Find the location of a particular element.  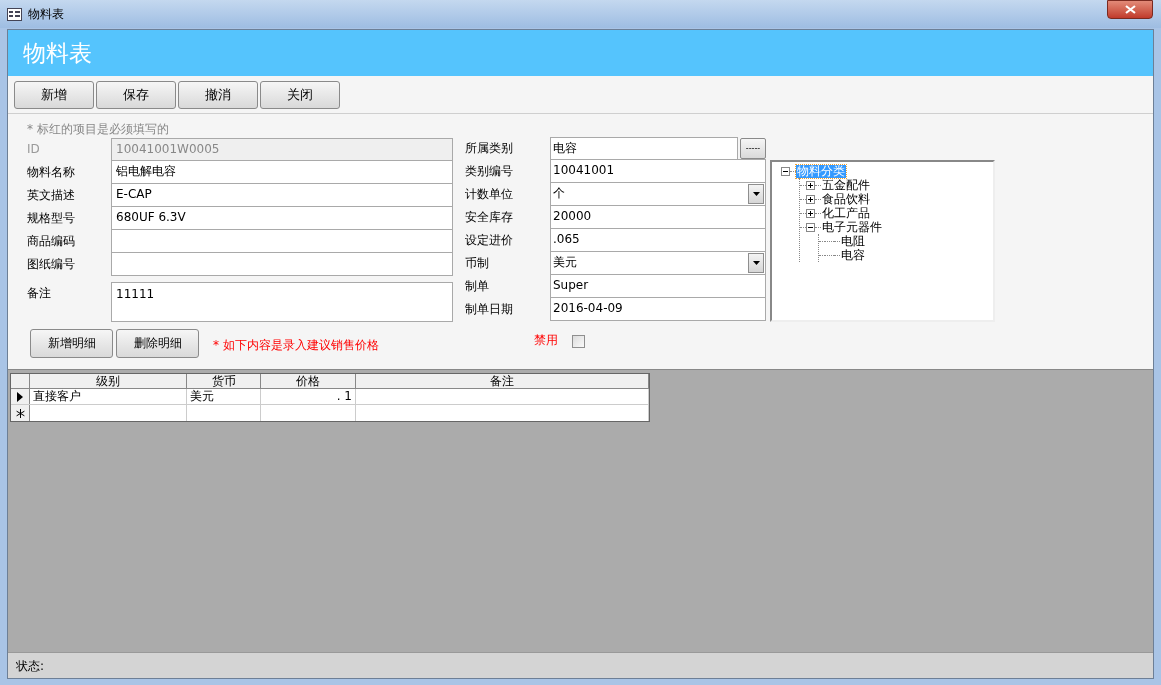

window-title: 物料表 is located at coordinates (46, 14).